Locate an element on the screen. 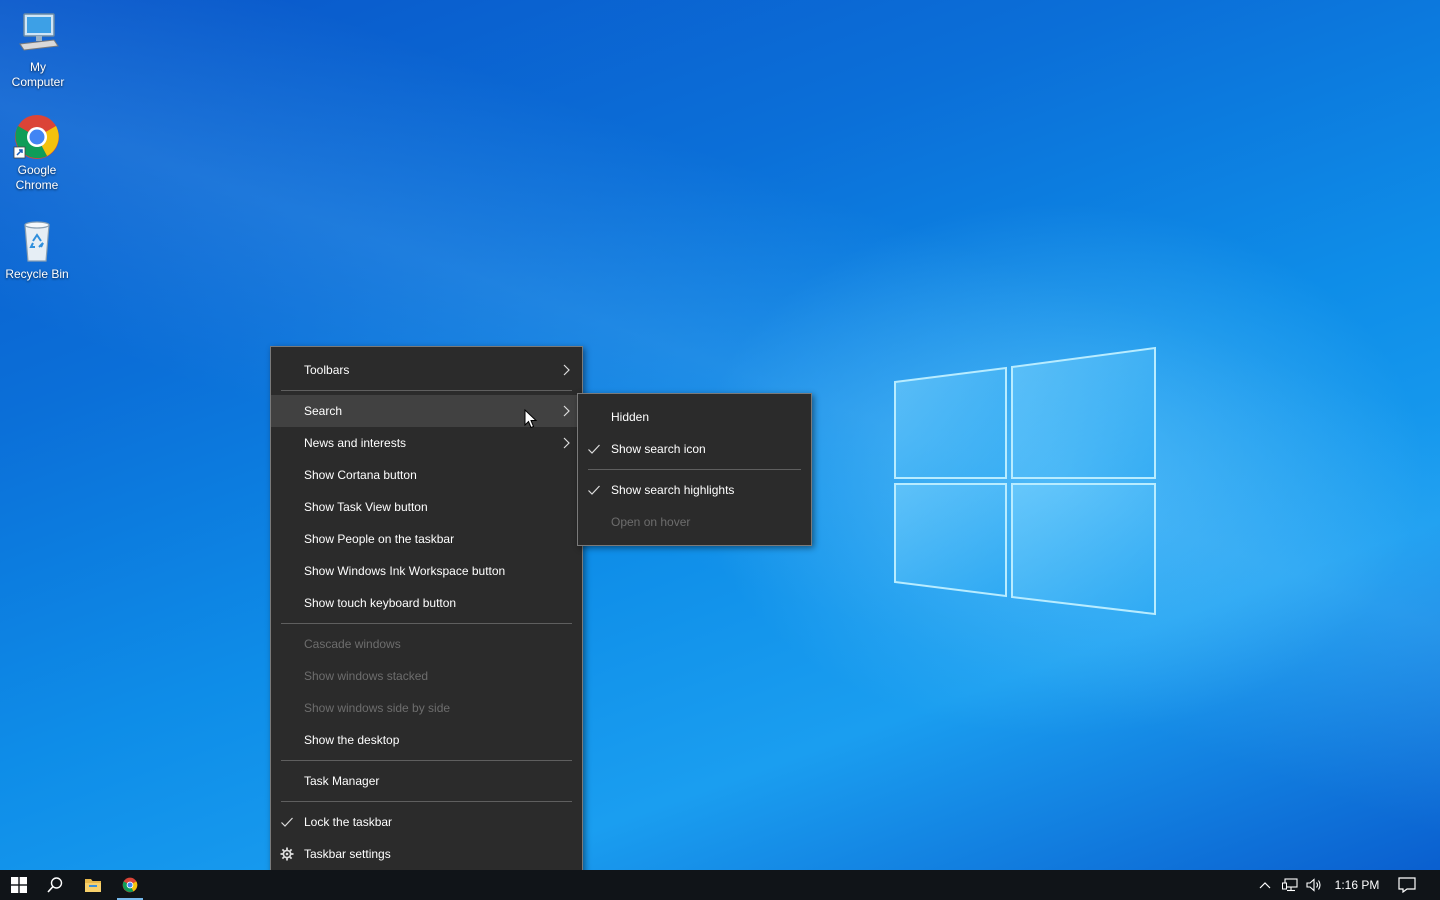 This screenshot has width=1440, height=900. menu-item-label: Lock the taskbar is located at coordinates (348, 822).